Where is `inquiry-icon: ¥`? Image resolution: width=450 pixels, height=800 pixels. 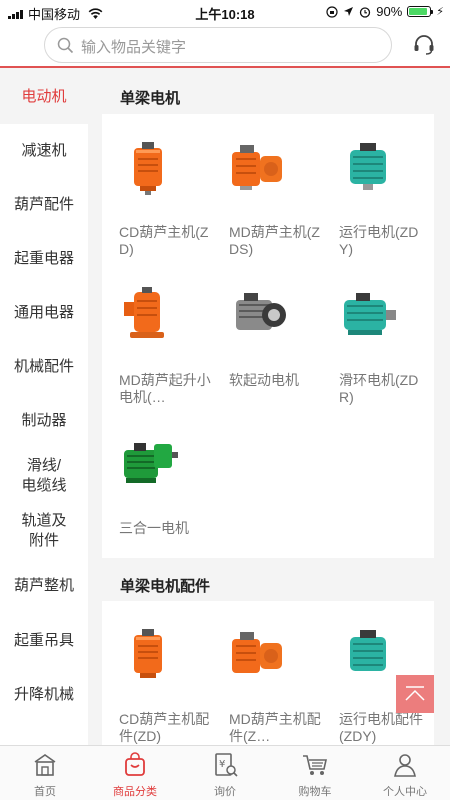 inquiry-icon: ¥ is located at coordinates (226, 765).